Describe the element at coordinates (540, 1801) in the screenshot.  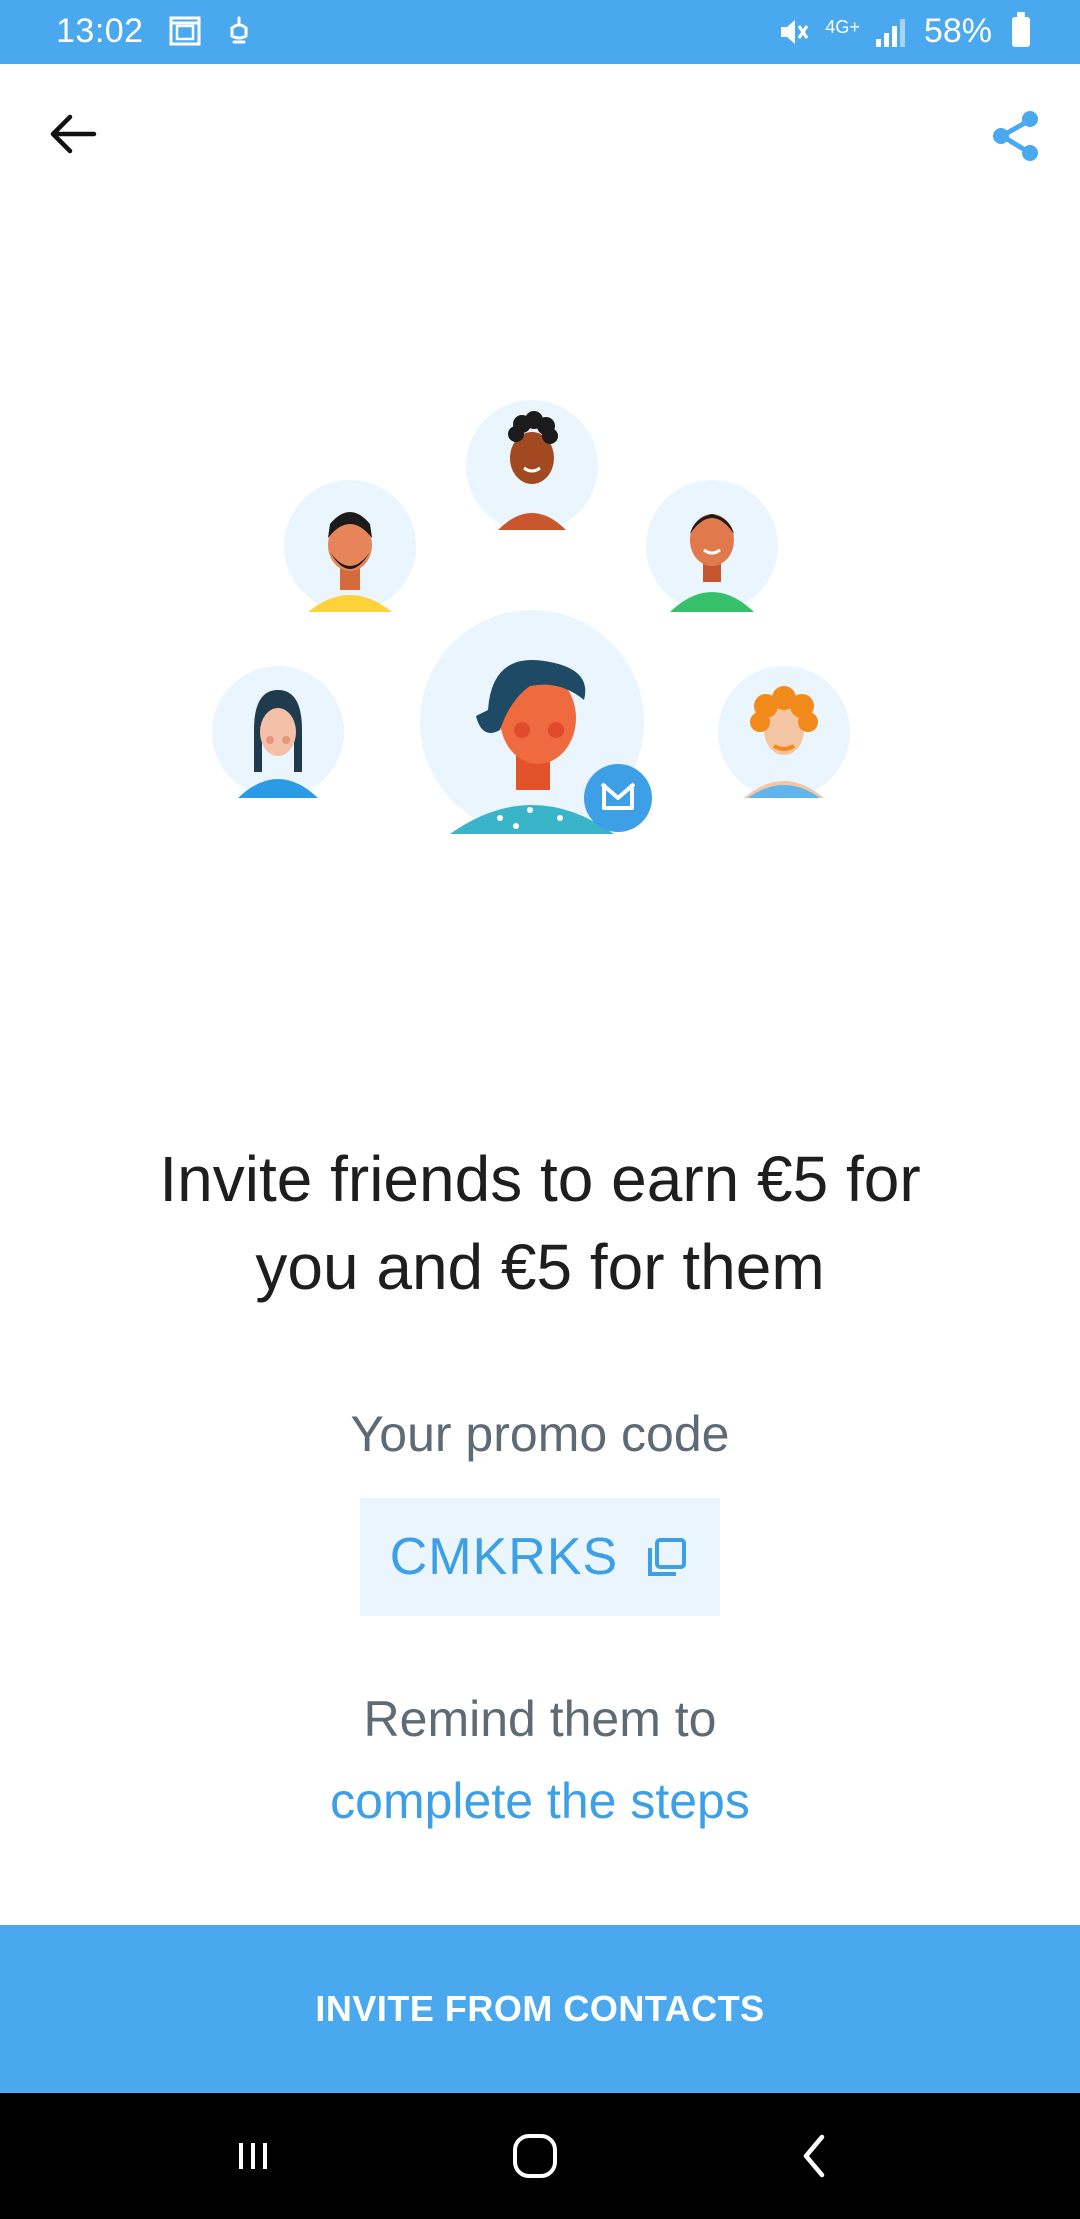
I see `complete-steps-link: complete the steps` at that location.